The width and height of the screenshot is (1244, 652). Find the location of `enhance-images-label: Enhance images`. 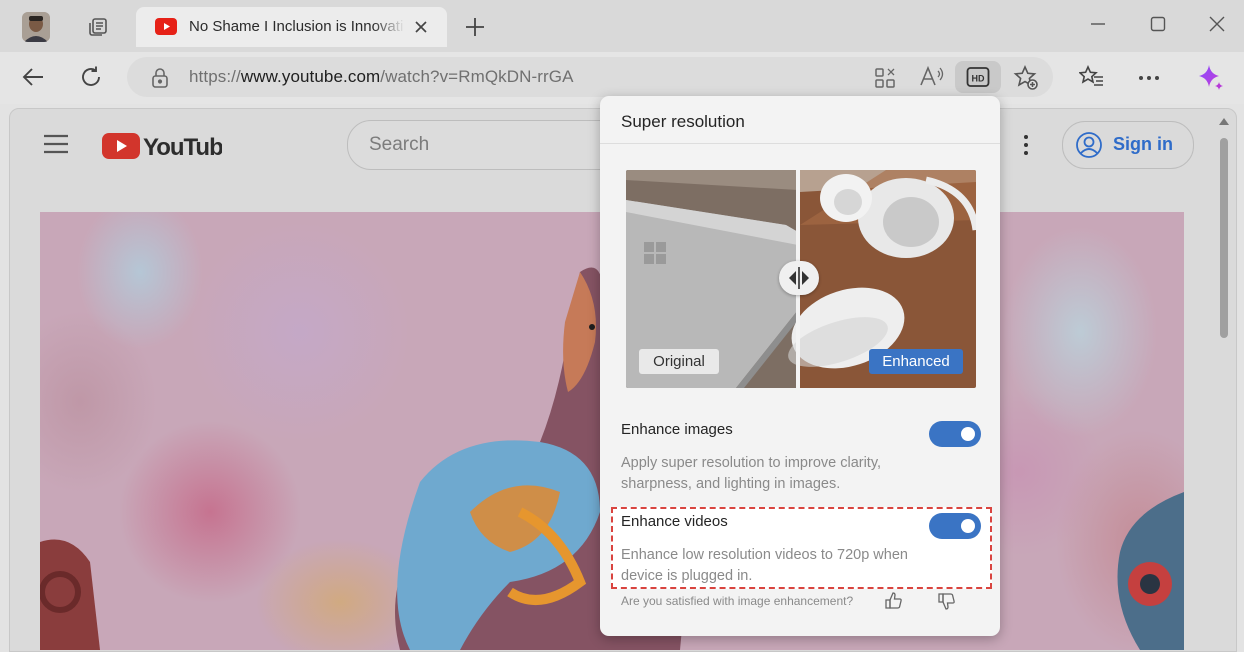

enhance-images-label: Enhance images is located at coordinates (677, 429).